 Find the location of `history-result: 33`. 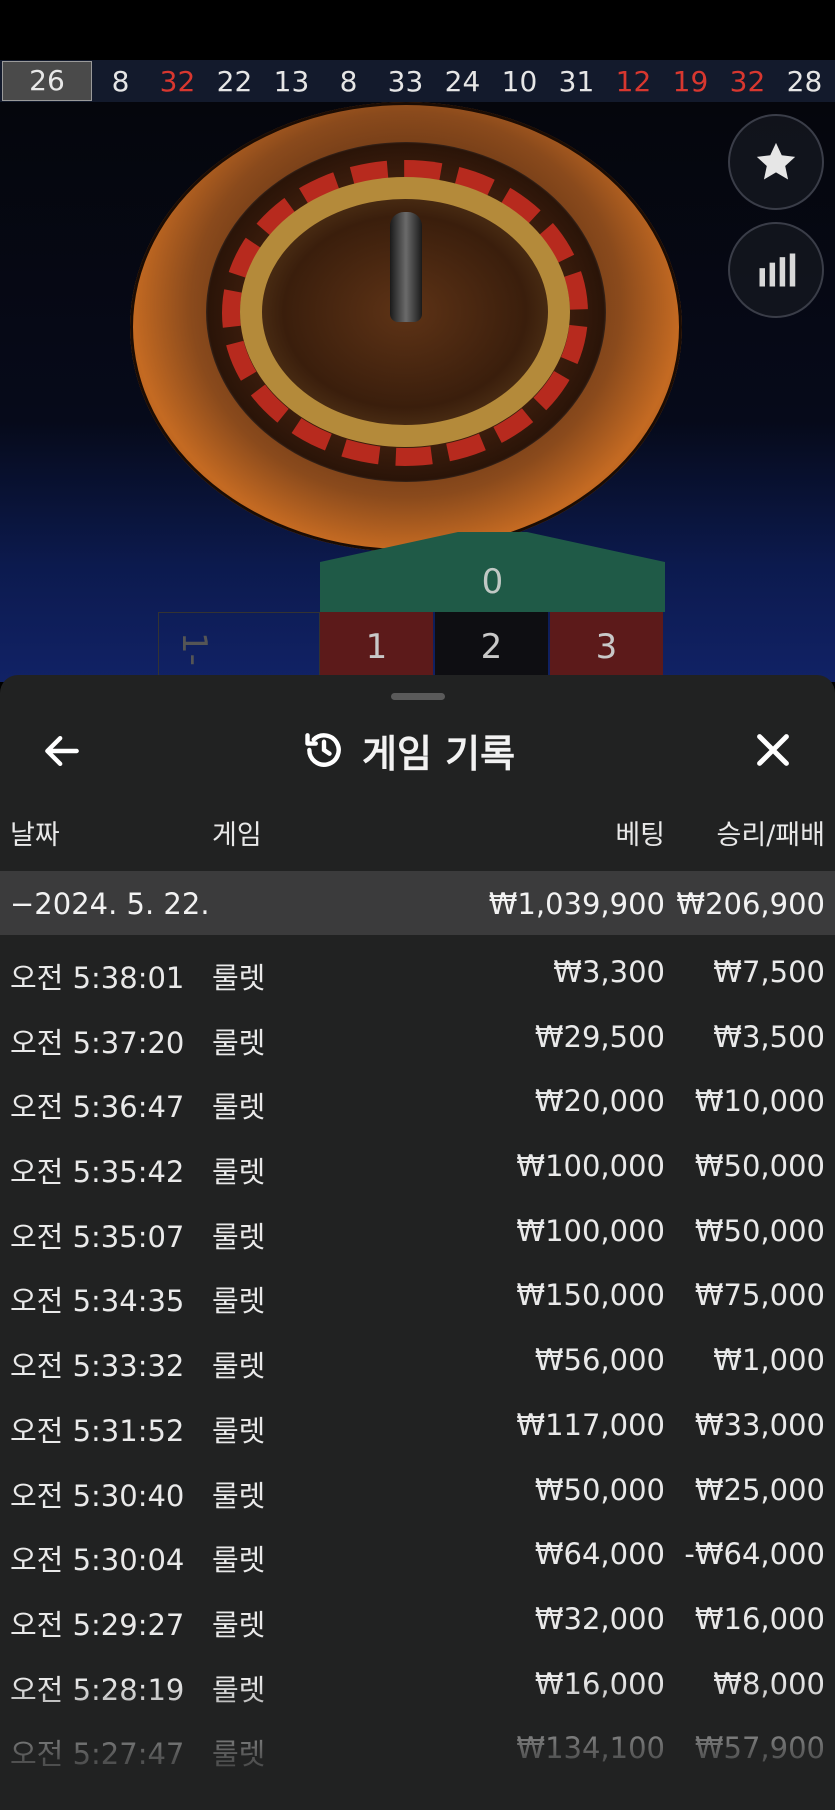

history-result: 33 is located at coordinates (405, 81).